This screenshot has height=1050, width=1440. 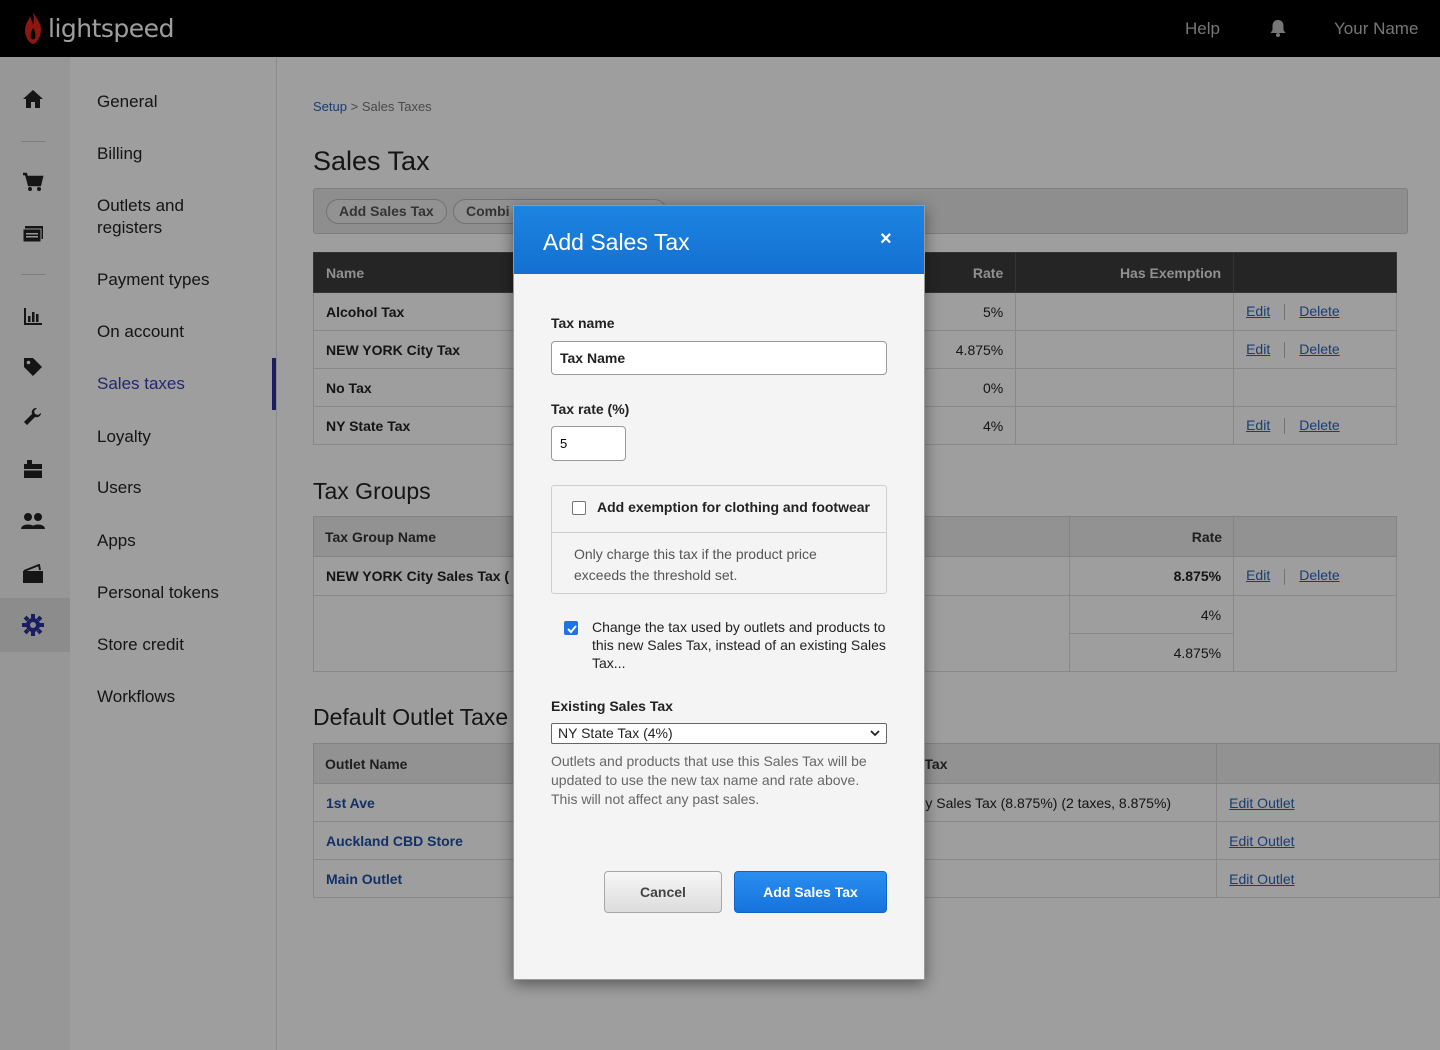 I want to click on tax-name-label: Tax name, so click(x=583, y=323).